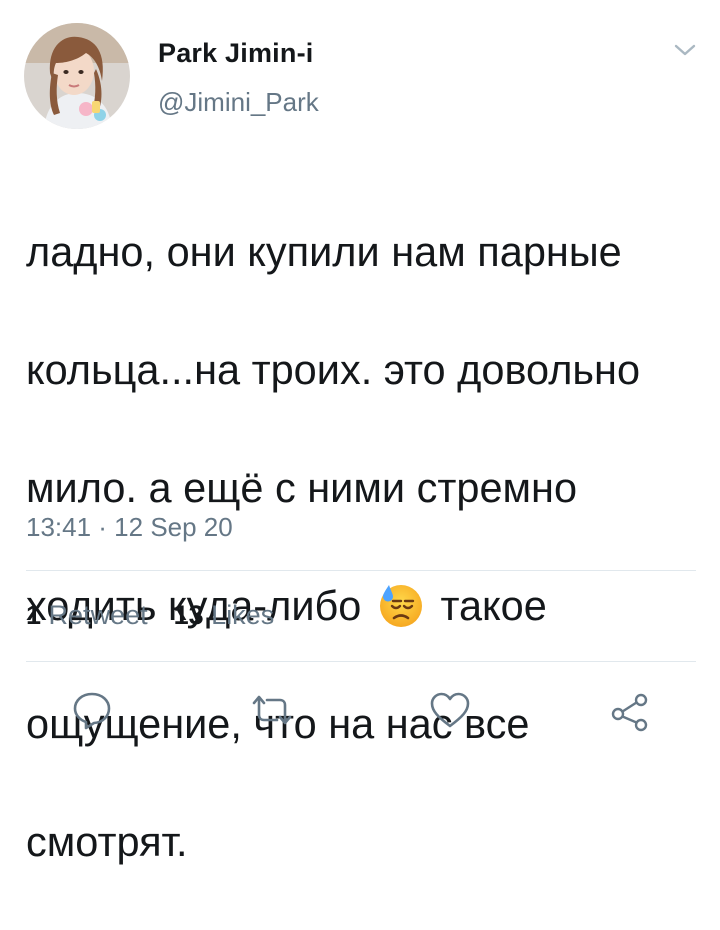  Describe the element at coordinates (77, 76) in the screenshot. I see `avatar` at that location.